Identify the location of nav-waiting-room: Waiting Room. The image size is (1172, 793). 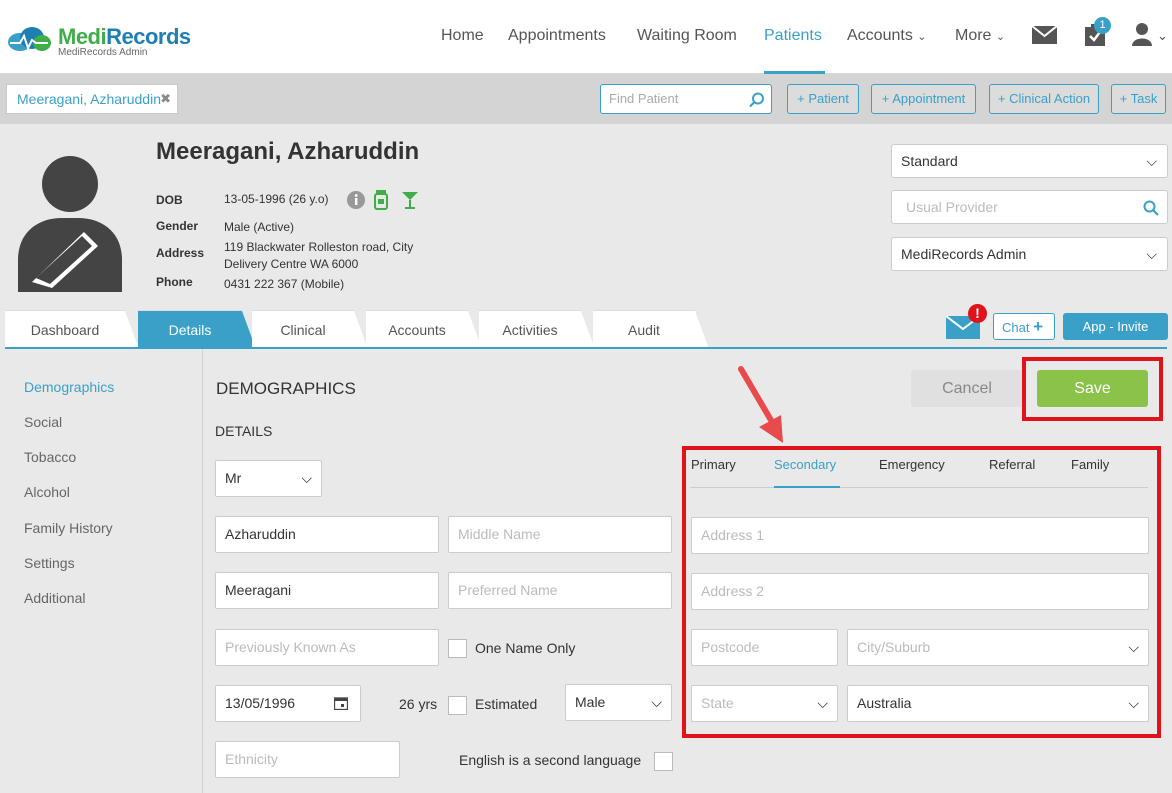
(687, 36).